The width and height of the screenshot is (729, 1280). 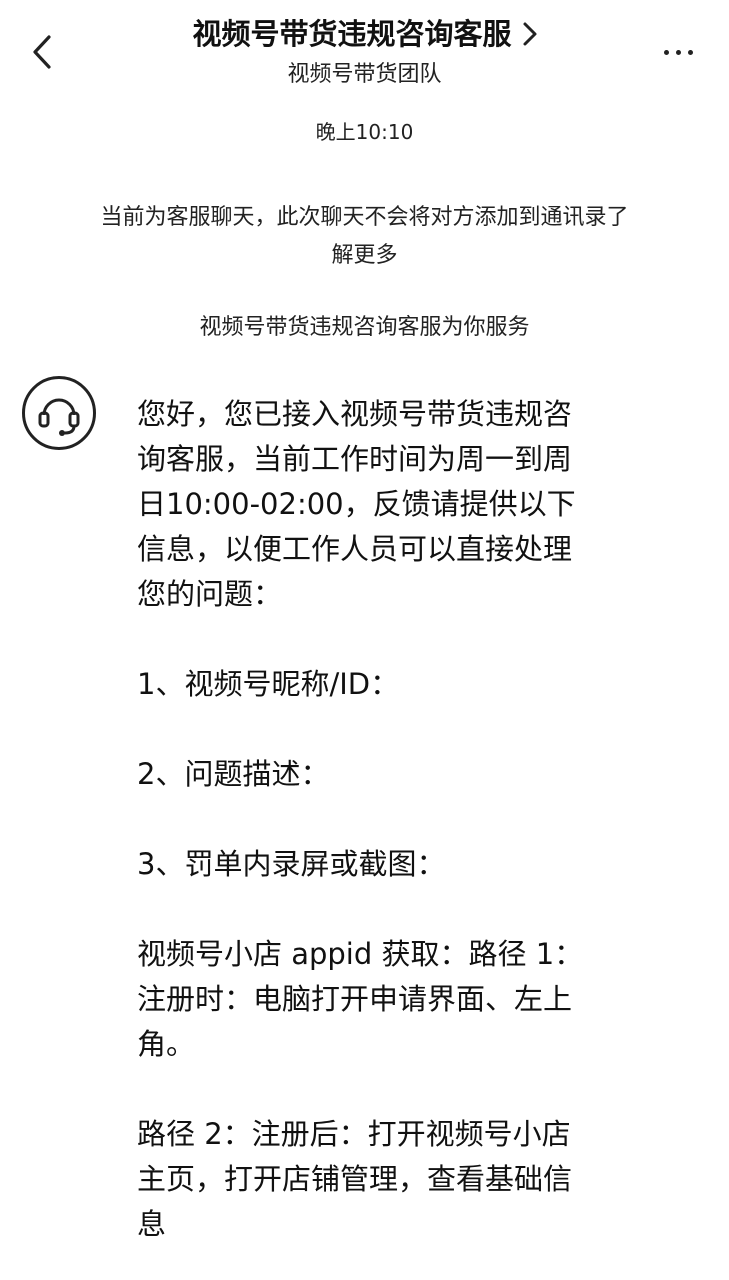 I want to click on learn-more-link: 解更多, so click(x=364, y=255).